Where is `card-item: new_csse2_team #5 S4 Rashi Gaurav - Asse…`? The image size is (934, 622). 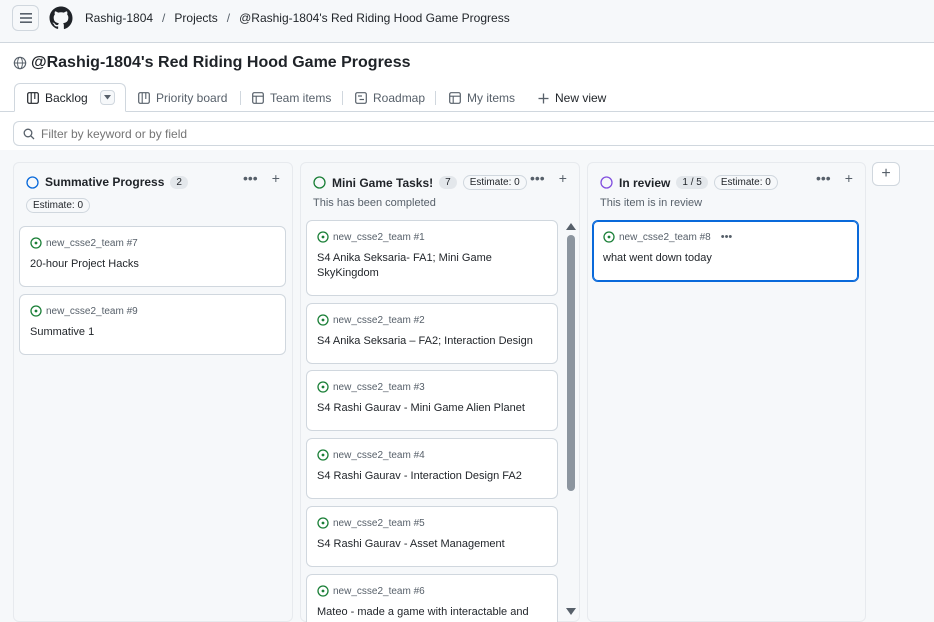 card-item: new_csse2_team #5 S4 Rashi Gaurav - Asse… is located at coordinates (432, 536).